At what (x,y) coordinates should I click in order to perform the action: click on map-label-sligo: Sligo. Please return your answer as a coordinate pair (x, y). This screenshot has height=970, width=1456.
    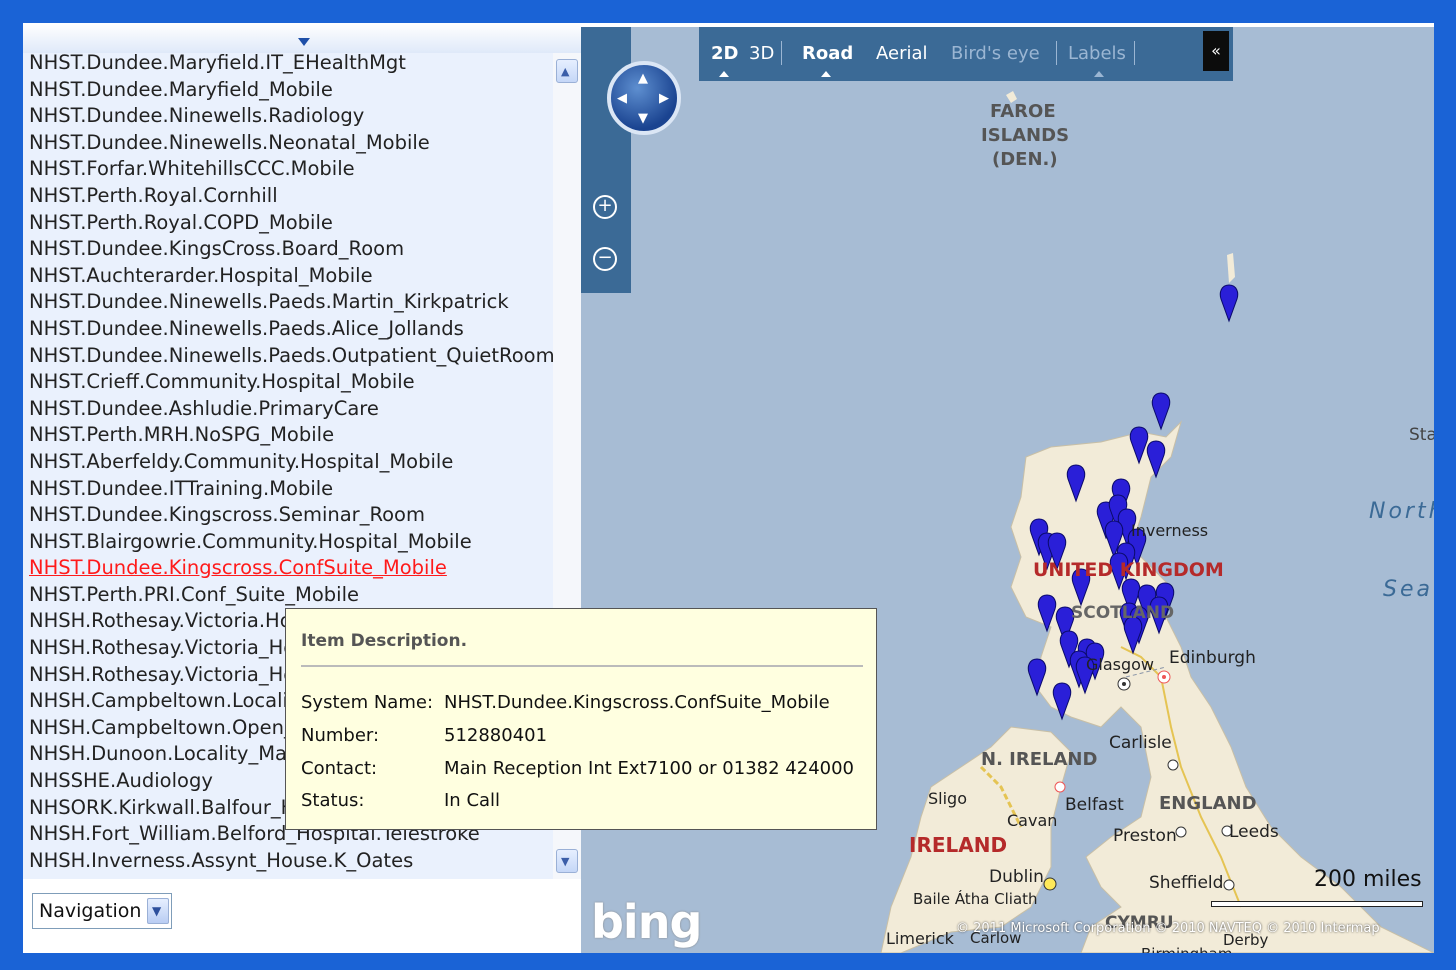
    Looking at the image, I should click on (947, 798).